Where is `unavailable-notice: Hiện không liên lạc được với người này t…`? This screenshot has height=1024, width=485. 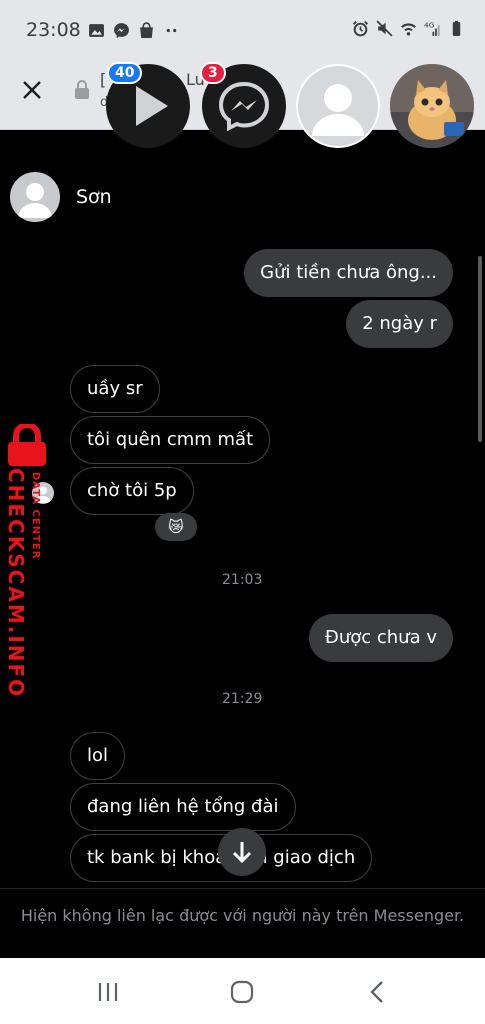 unavailable-notice: Hiện không liên lạc được với người này t… is located at coordinates (242, 915).